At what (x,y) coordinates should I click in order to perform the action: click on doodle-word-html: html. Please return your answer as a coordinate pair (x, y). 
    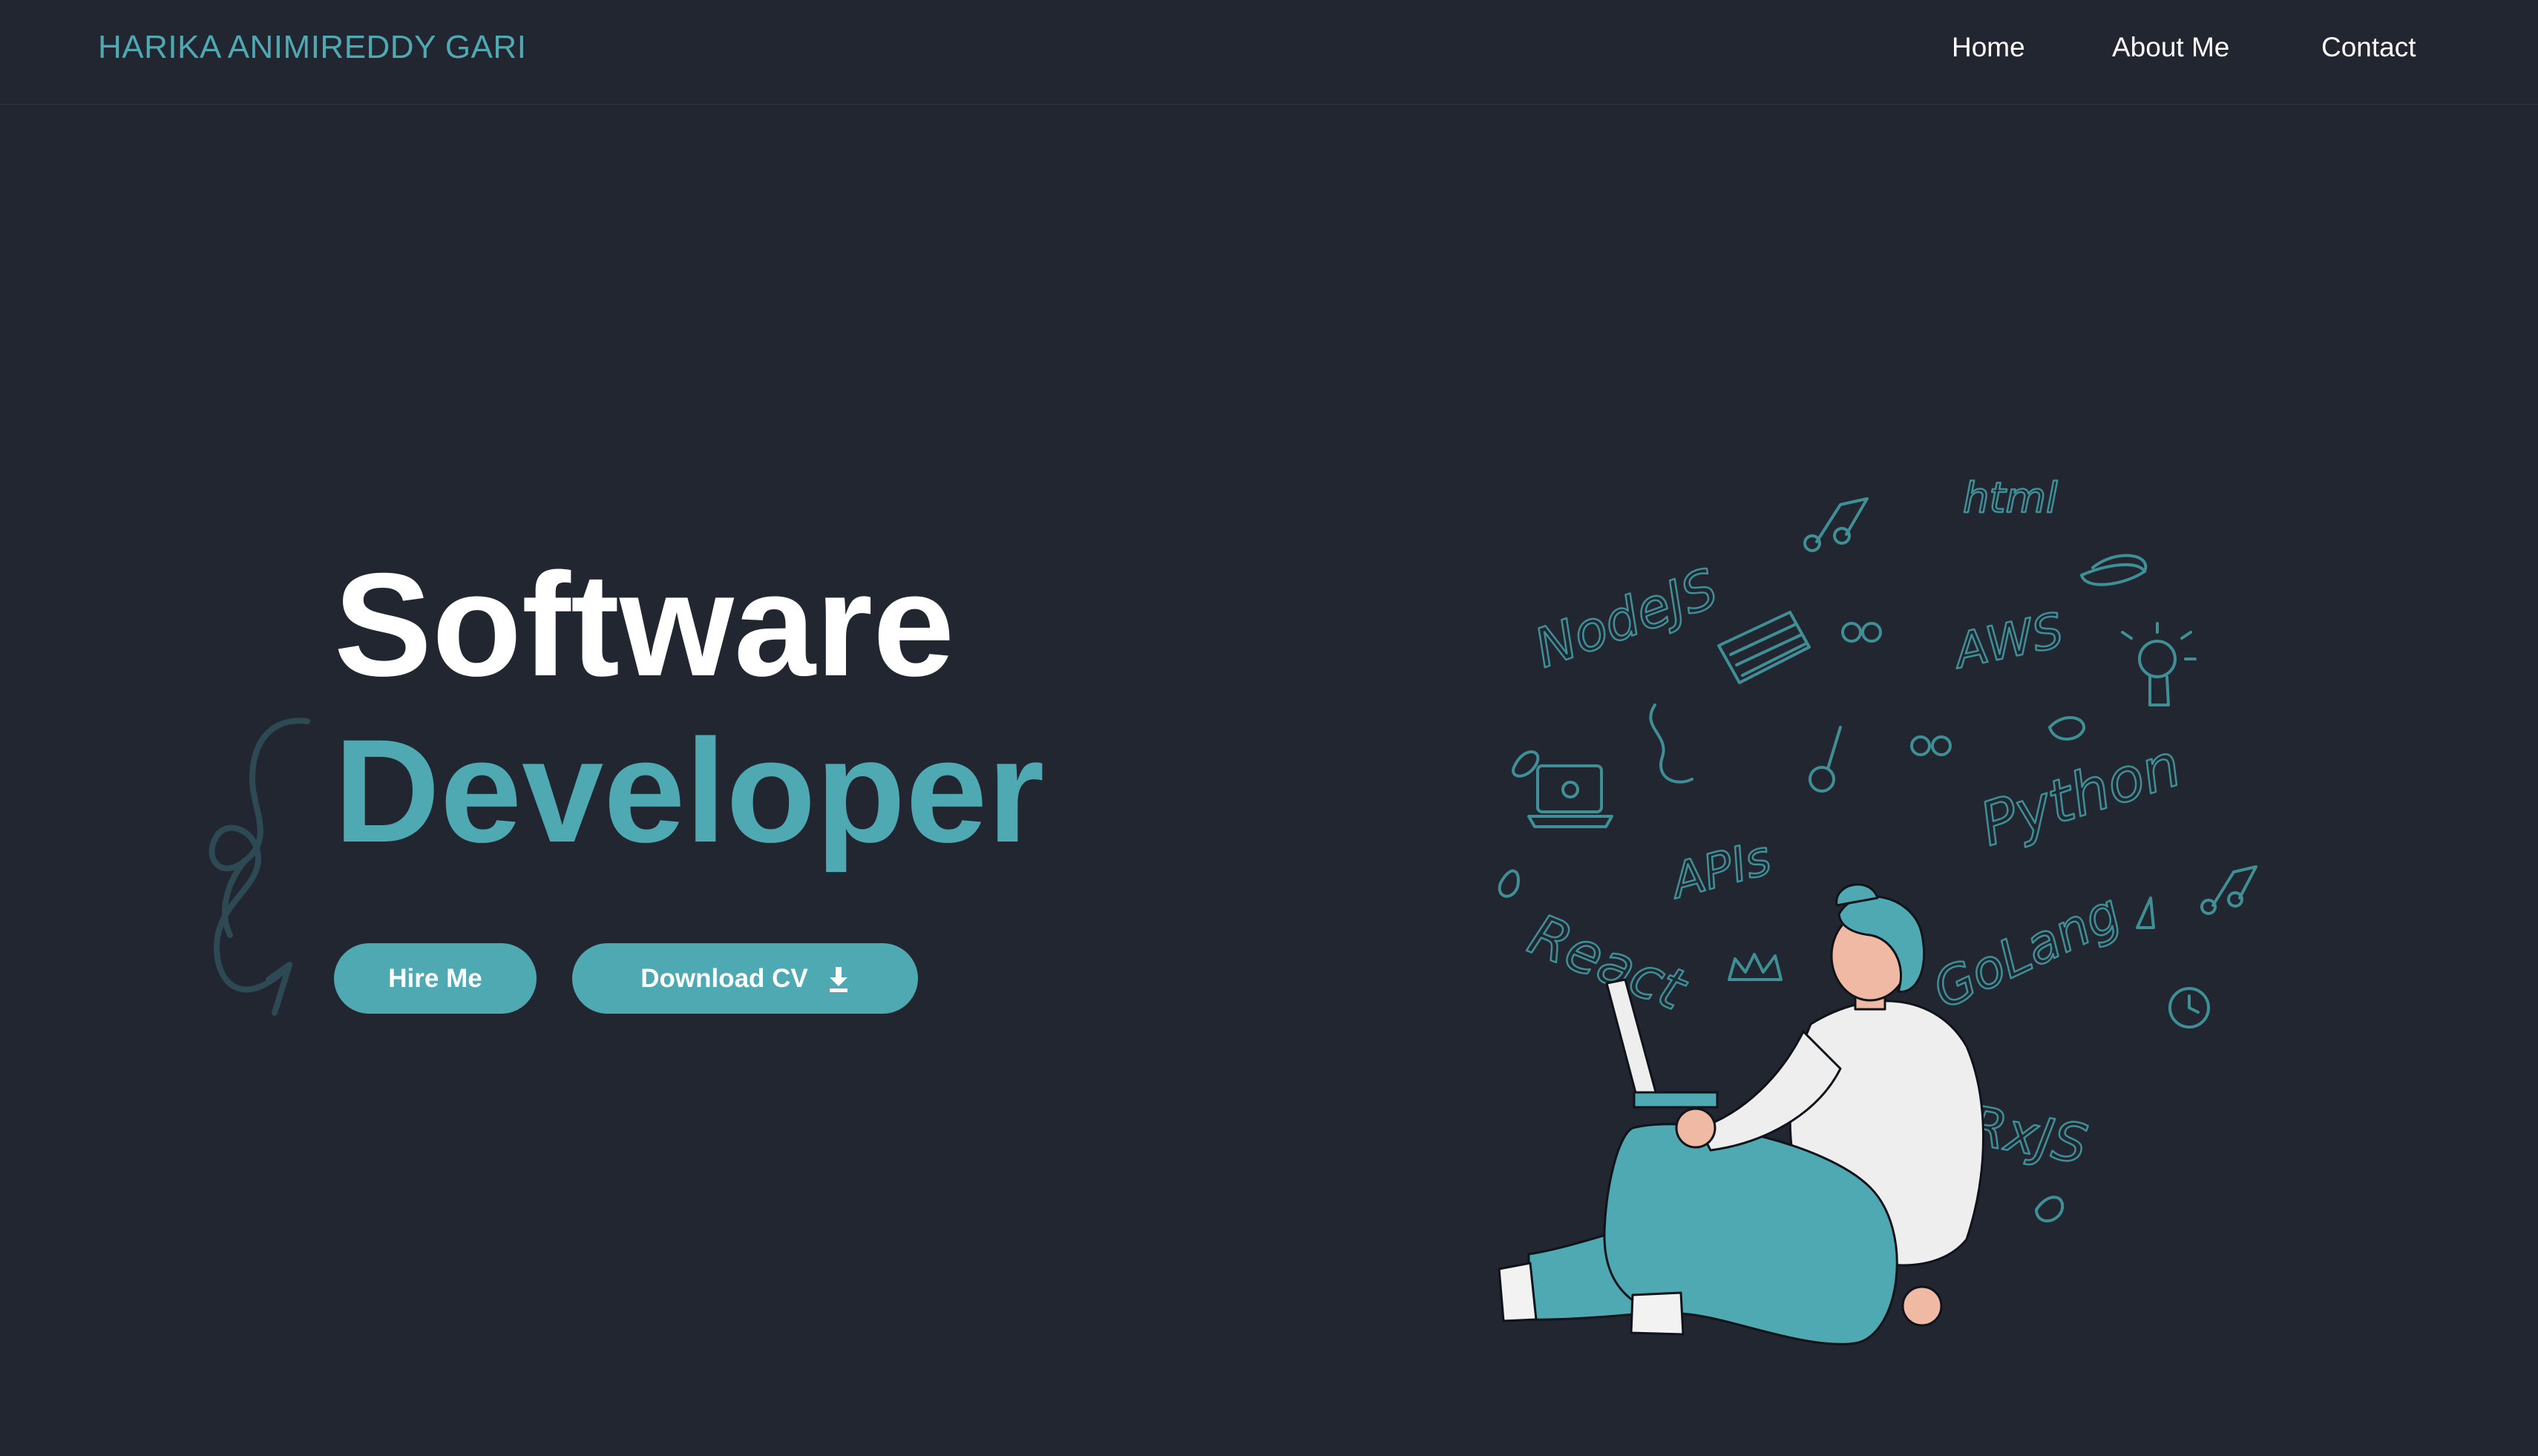
    Looking at the image, I should click on (2010, 498).